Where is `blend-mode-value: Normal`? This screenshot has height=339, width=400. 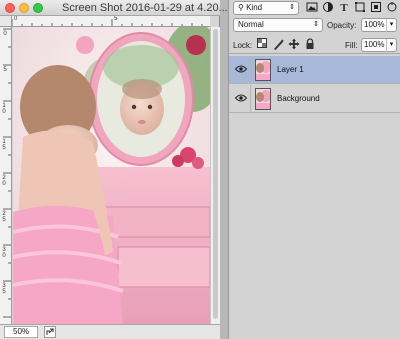
blend-mode-value: Normal is located at coordinates (251, 24).